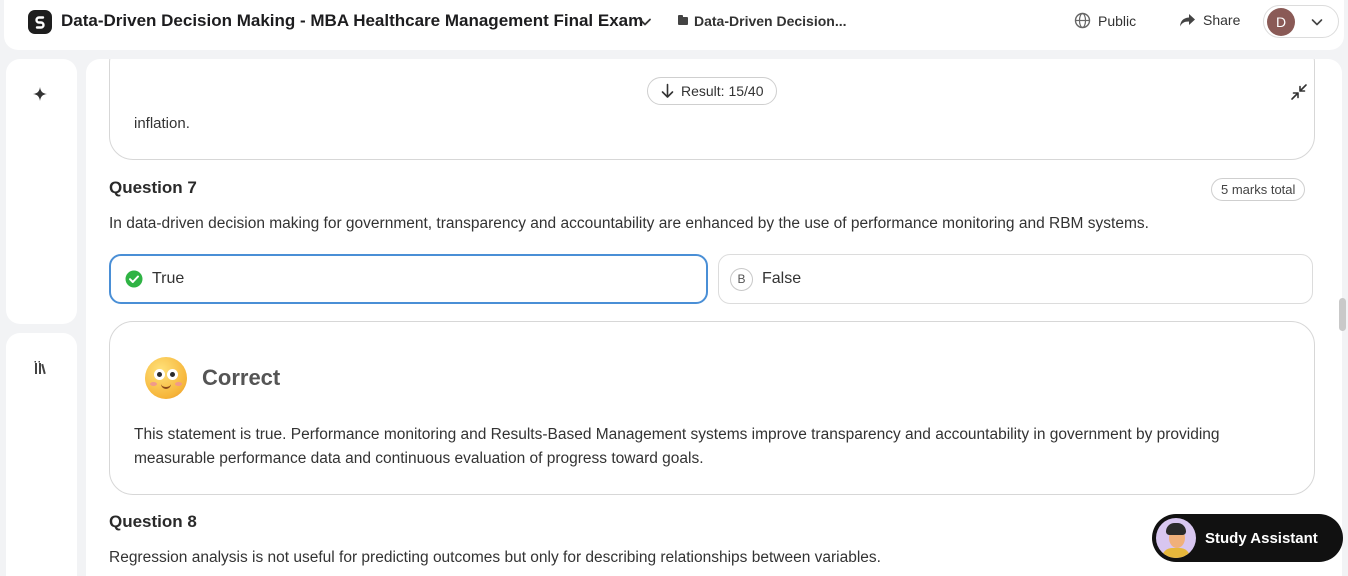 The height and width of the screenshot is (576, 1348). What do you see at coordinates (1015, 279) in the screenshot?
I see `option-false: B False` at bounding box center [1015, 279].